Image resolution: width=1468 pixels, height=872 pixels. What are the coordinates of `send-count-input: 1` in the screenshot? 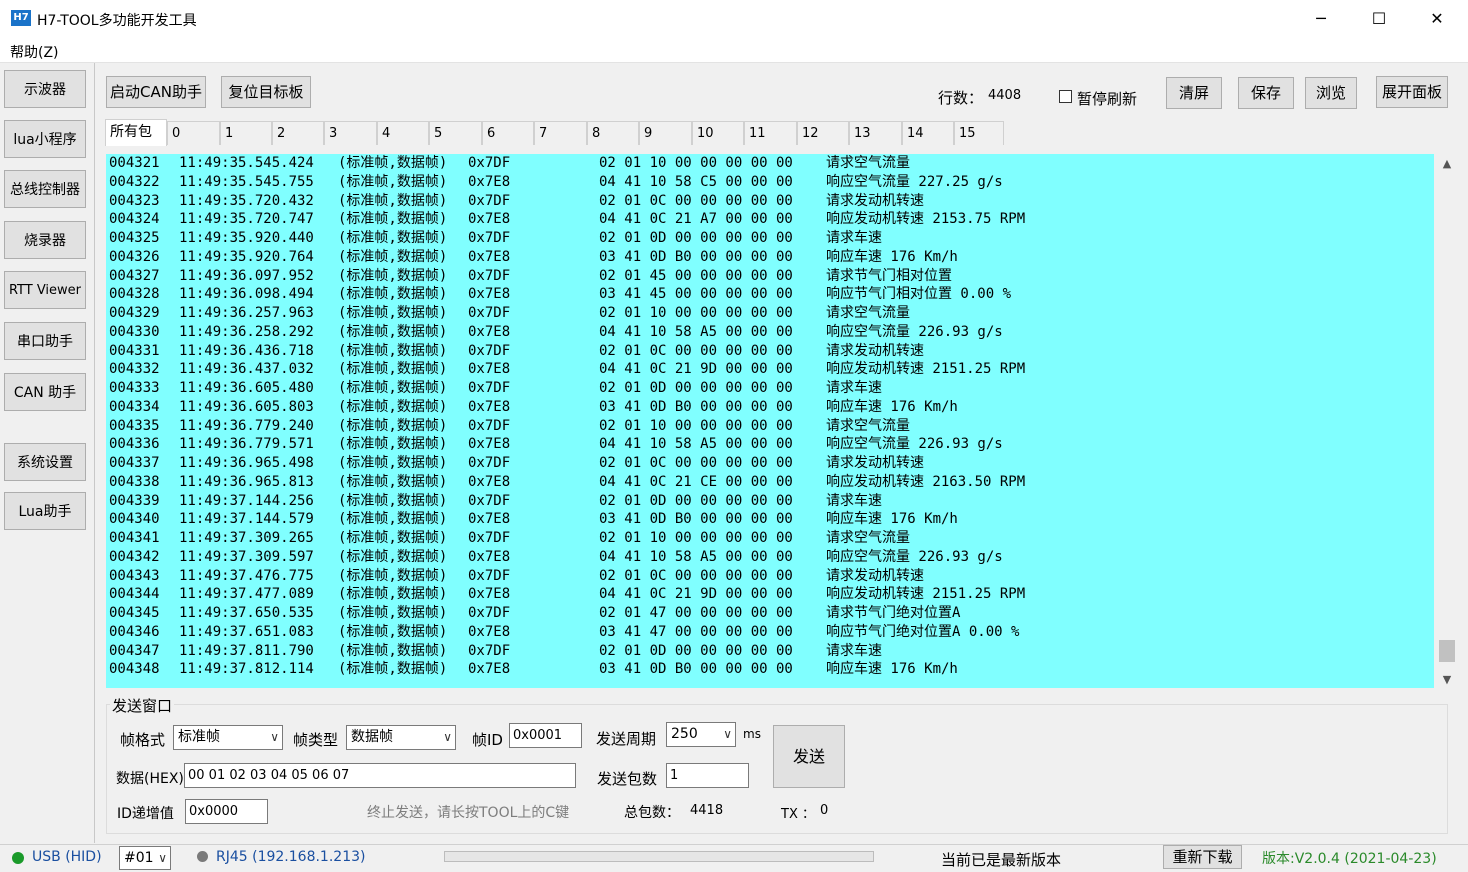 It's located at (707, 775).